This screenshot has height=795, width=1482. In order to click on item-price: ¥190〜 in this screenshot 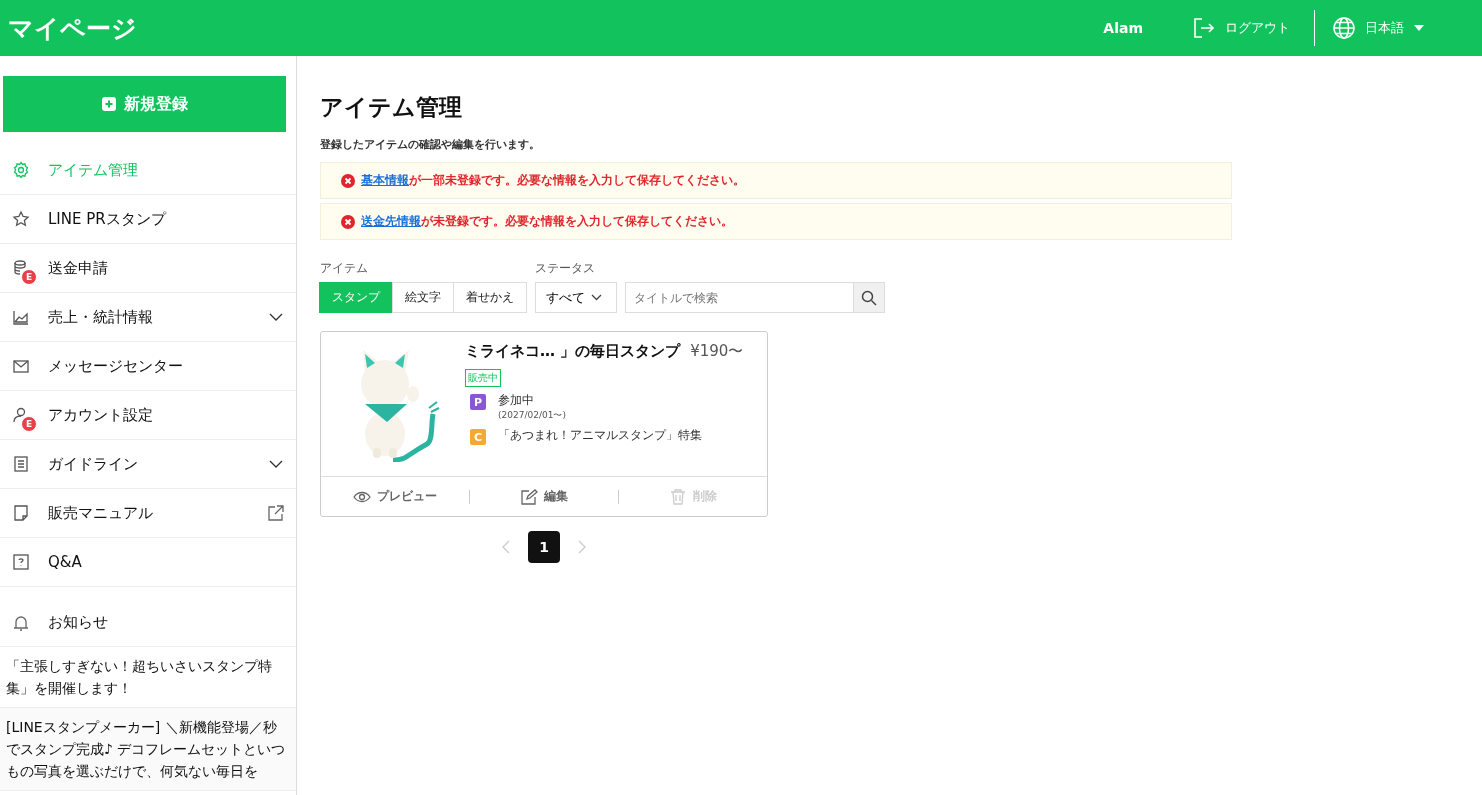, I will do `click(717, 351)`.